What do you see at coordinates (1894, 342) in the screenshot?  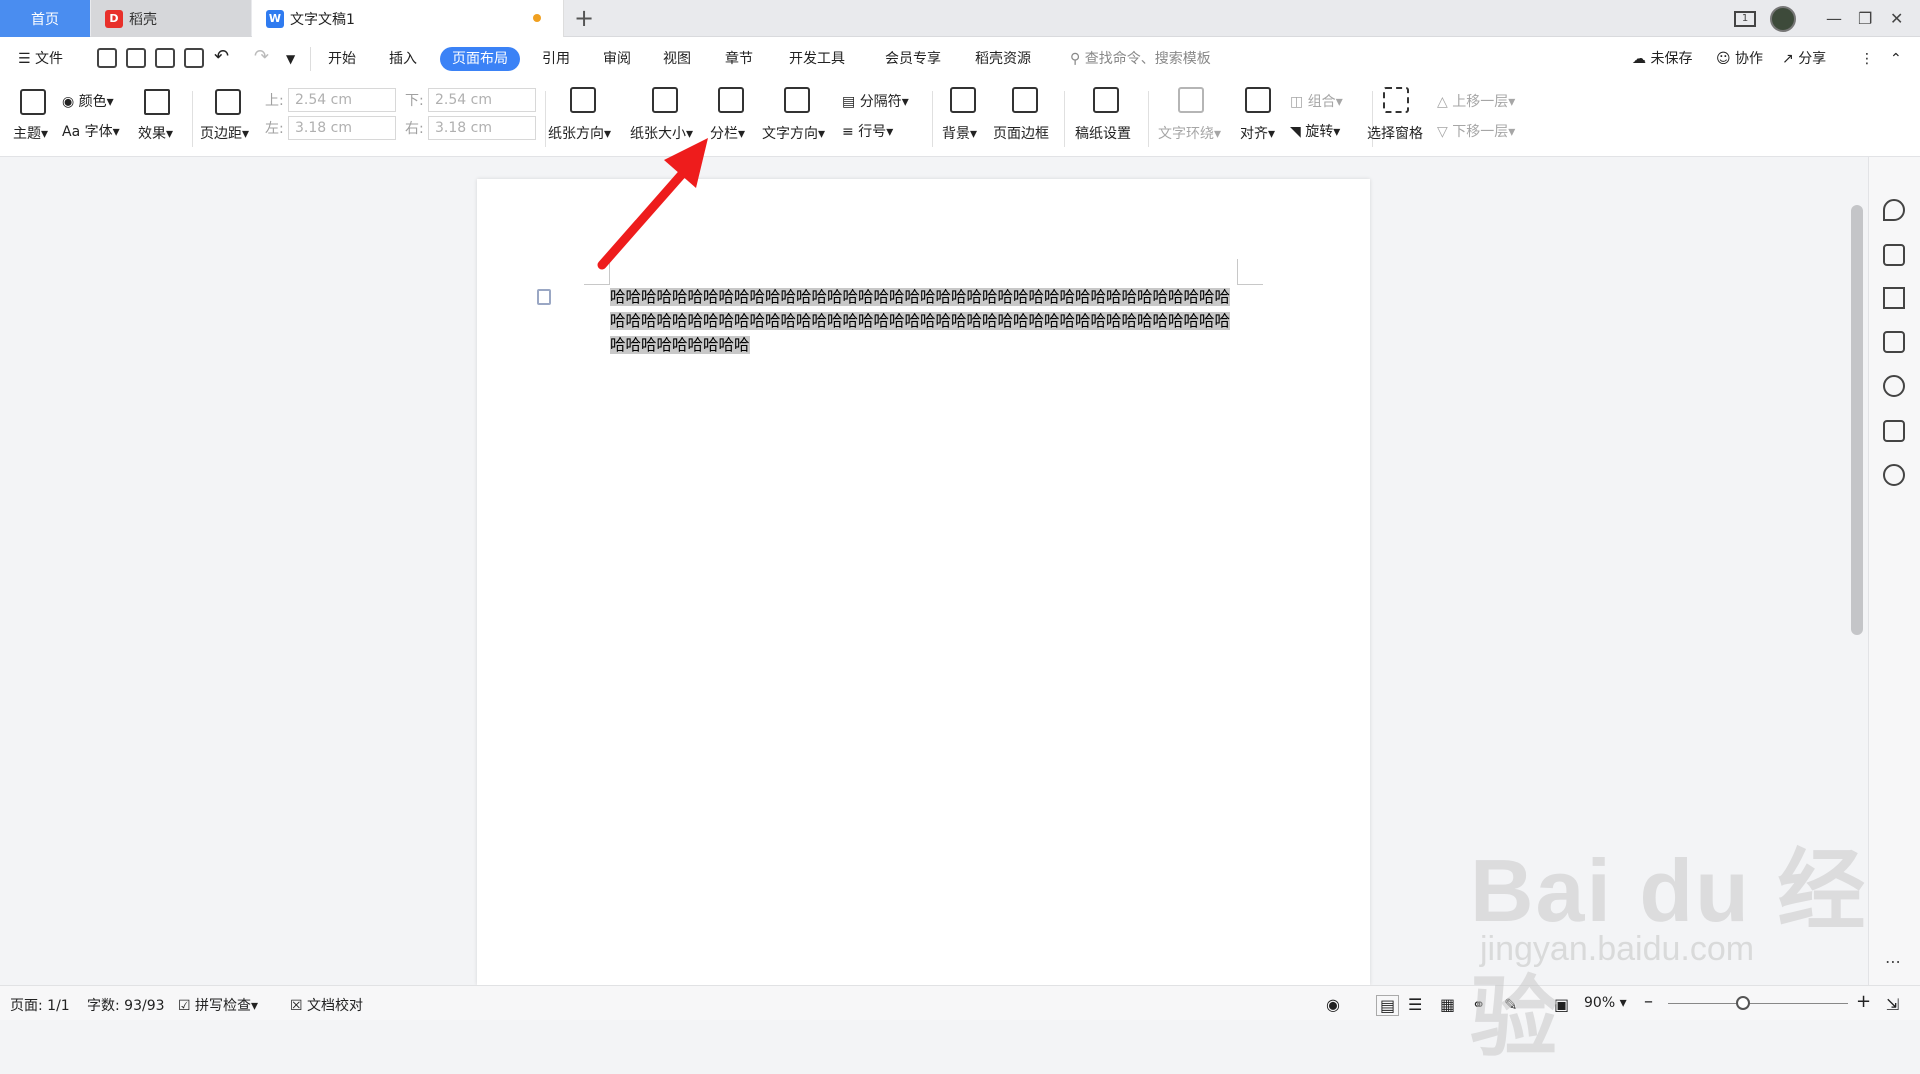 I see `settings-sliders-icon` at bounding box center [1894, 342].